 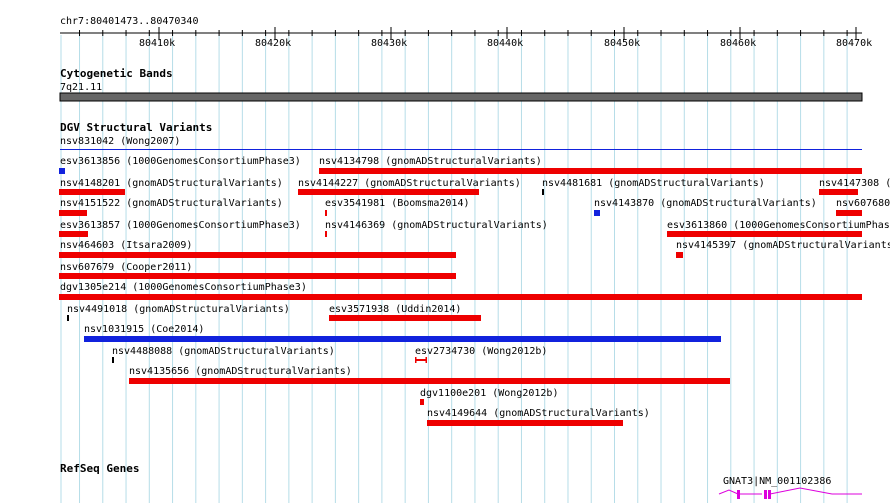 What do you see at coordinates (429, 375) in the screenshot?
I see `dgv-variant-feature: nsv4135656 (gnomADStructuralVariants)` at bounding box center [429, 375].